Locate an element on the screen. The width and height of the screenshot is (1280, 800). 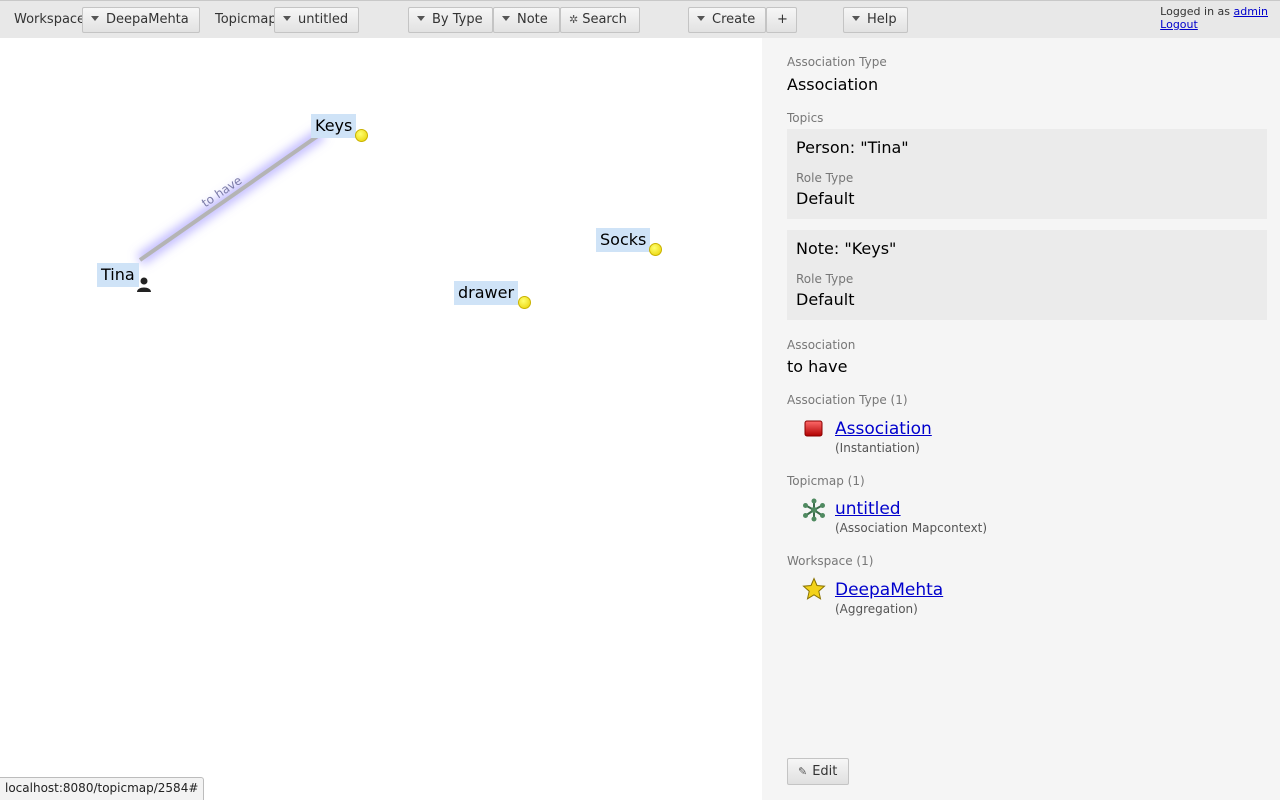
username-link: admin is located at coordinates (1251, 11).